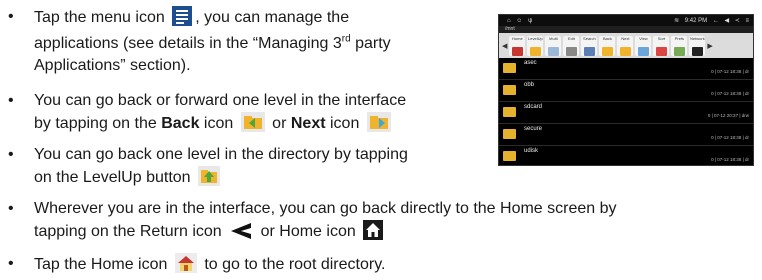 This screenshot has width=762, height=280. I want to click on toolbar-next: Next, so click(625, 45).